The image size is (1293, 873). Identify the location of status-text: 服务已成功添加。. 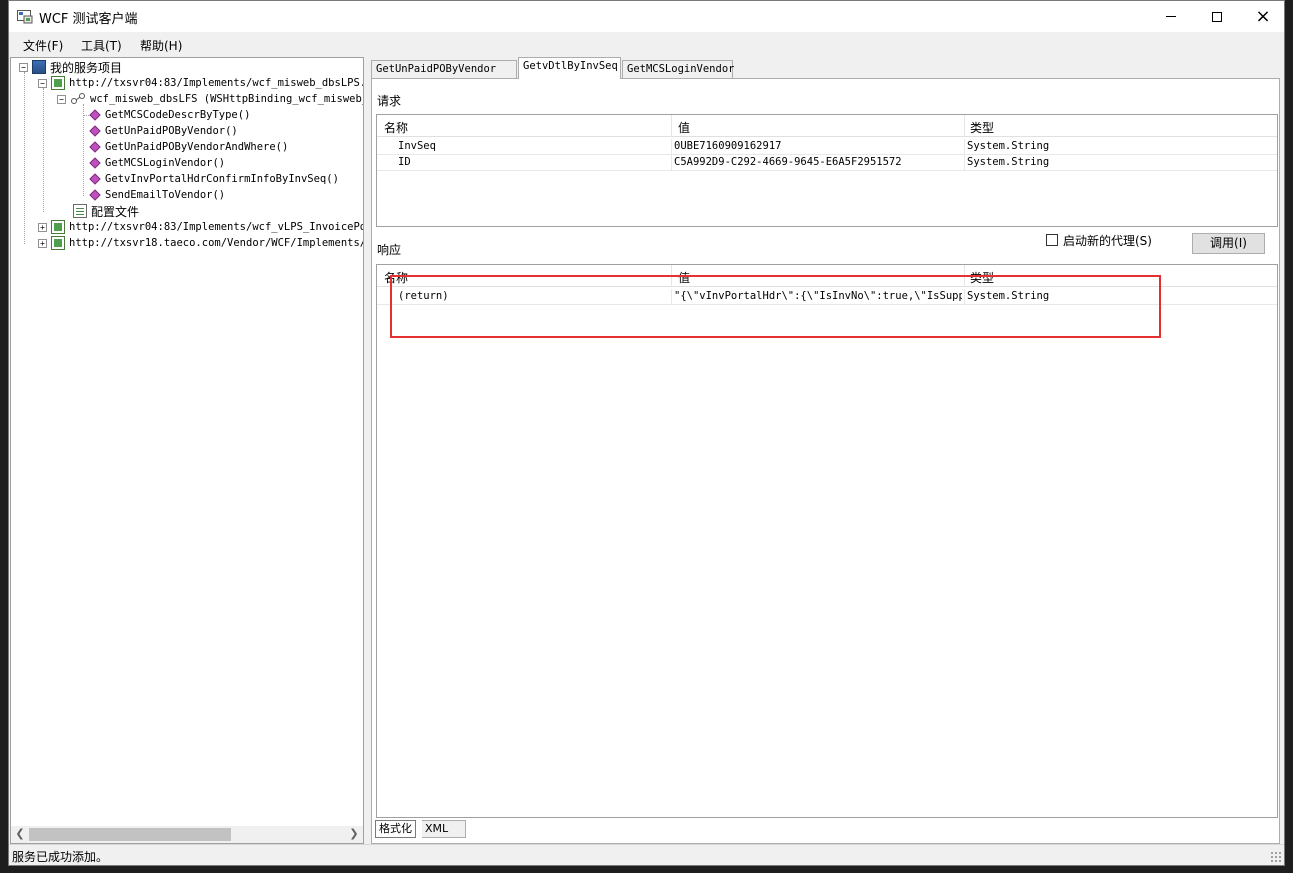
(60, 857).